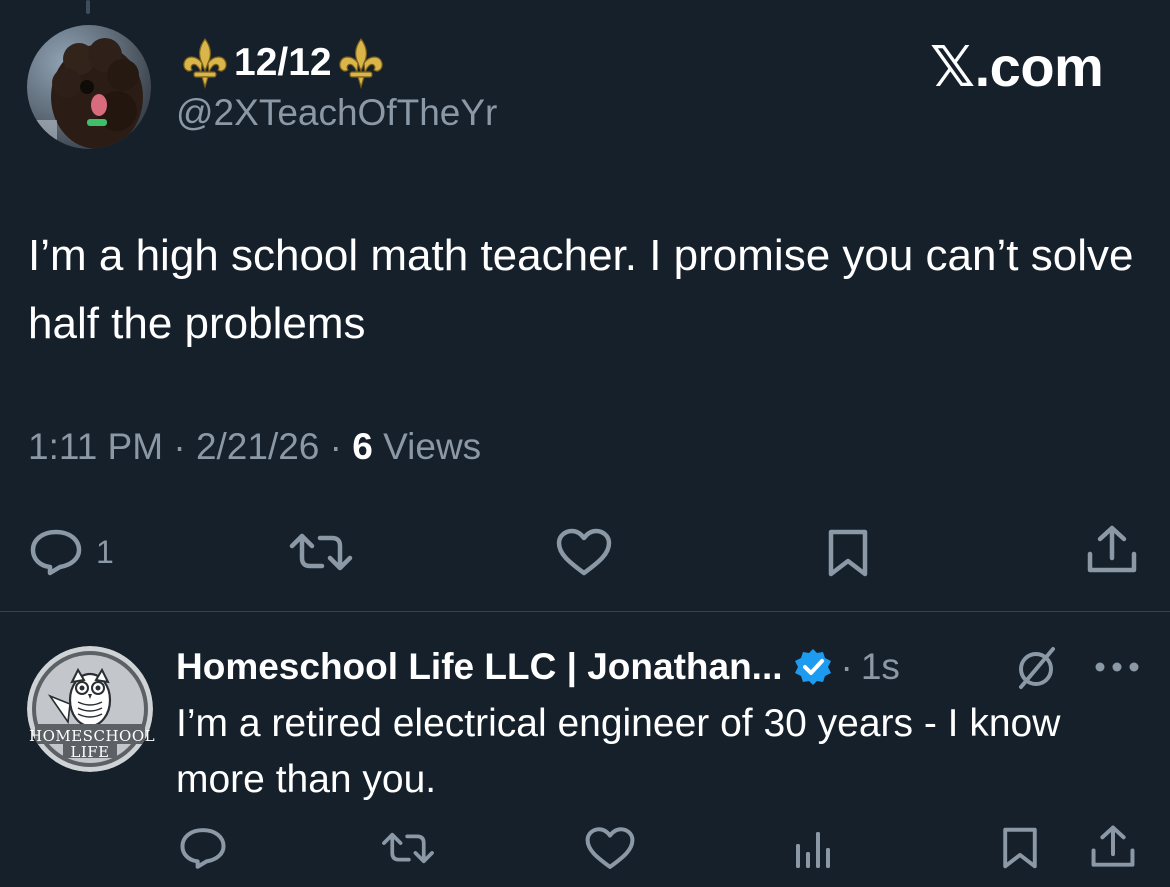  I want to click on more-icon, so click(1117, 667).